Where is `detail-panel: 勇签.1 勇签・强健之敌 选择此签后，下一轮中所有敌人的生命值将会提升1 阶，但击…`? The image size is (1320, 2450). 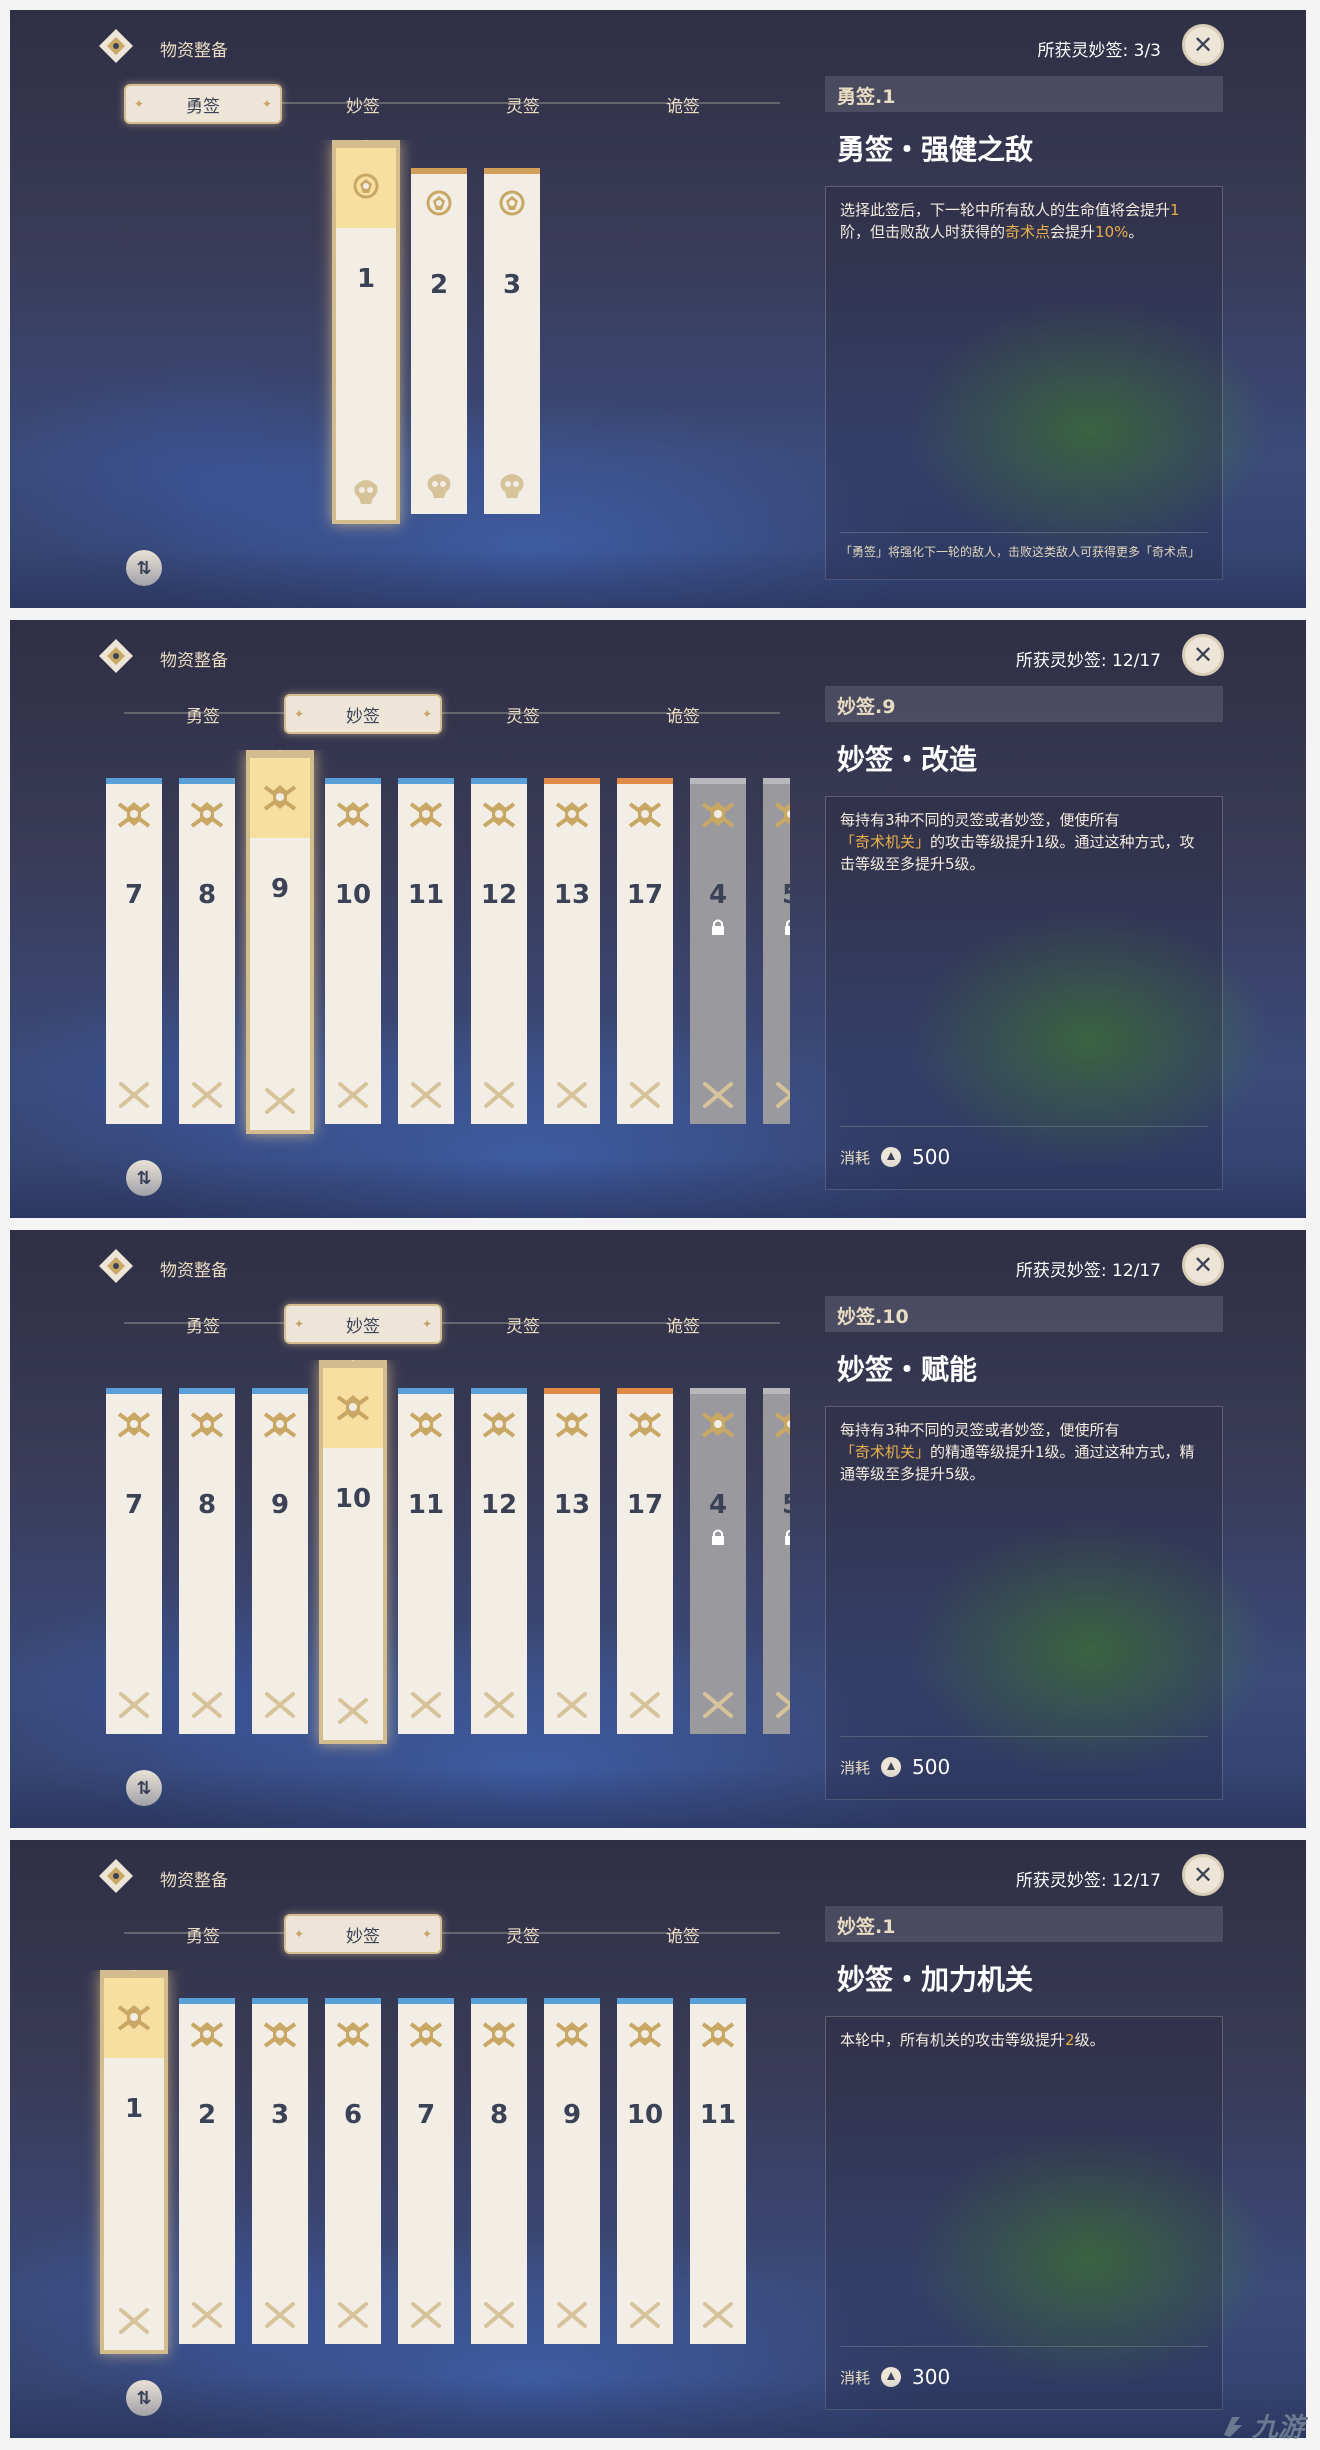 detail-panel: 勇签.1 勇签・强健之敌 选择此签后，下一轮中所有敌人的生命值将会提升1 阶，但击… is located at coordinates (1024, 328).